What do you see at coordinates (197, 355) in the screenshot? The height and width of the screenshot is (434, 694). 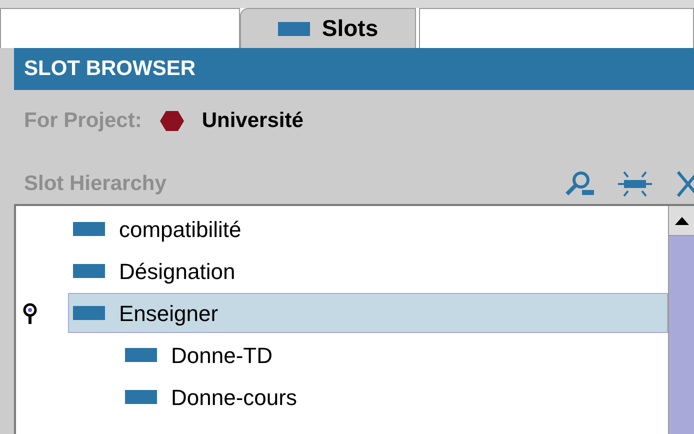 I see `tree-item: Donne-TD` at bounding box center [197, 355].